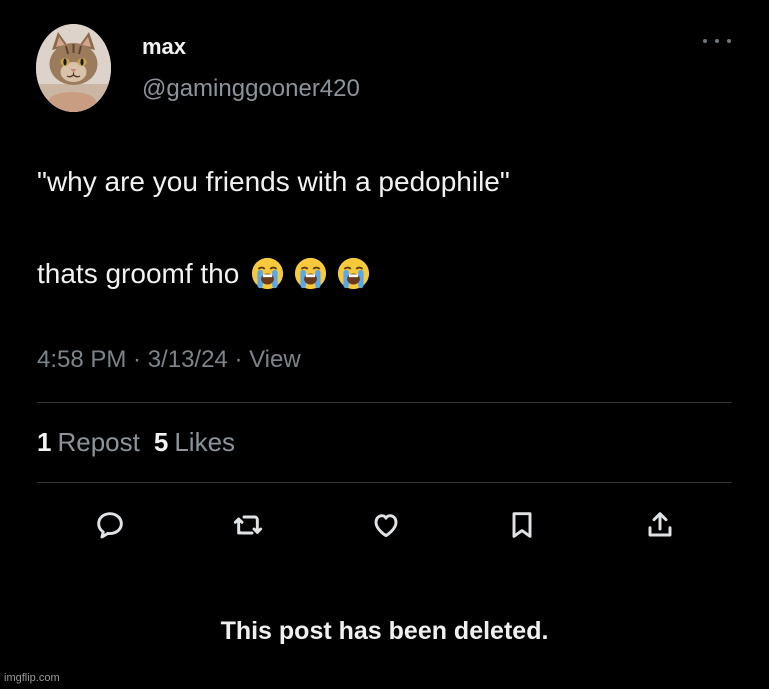 The width and height of the screenshot is (769, 689). What do you see at coordinates (273, 181) in the screenshot?
I see `tweet-text-line-1: "why are you friends with a pedophile"` at bounding box center [273, 181].